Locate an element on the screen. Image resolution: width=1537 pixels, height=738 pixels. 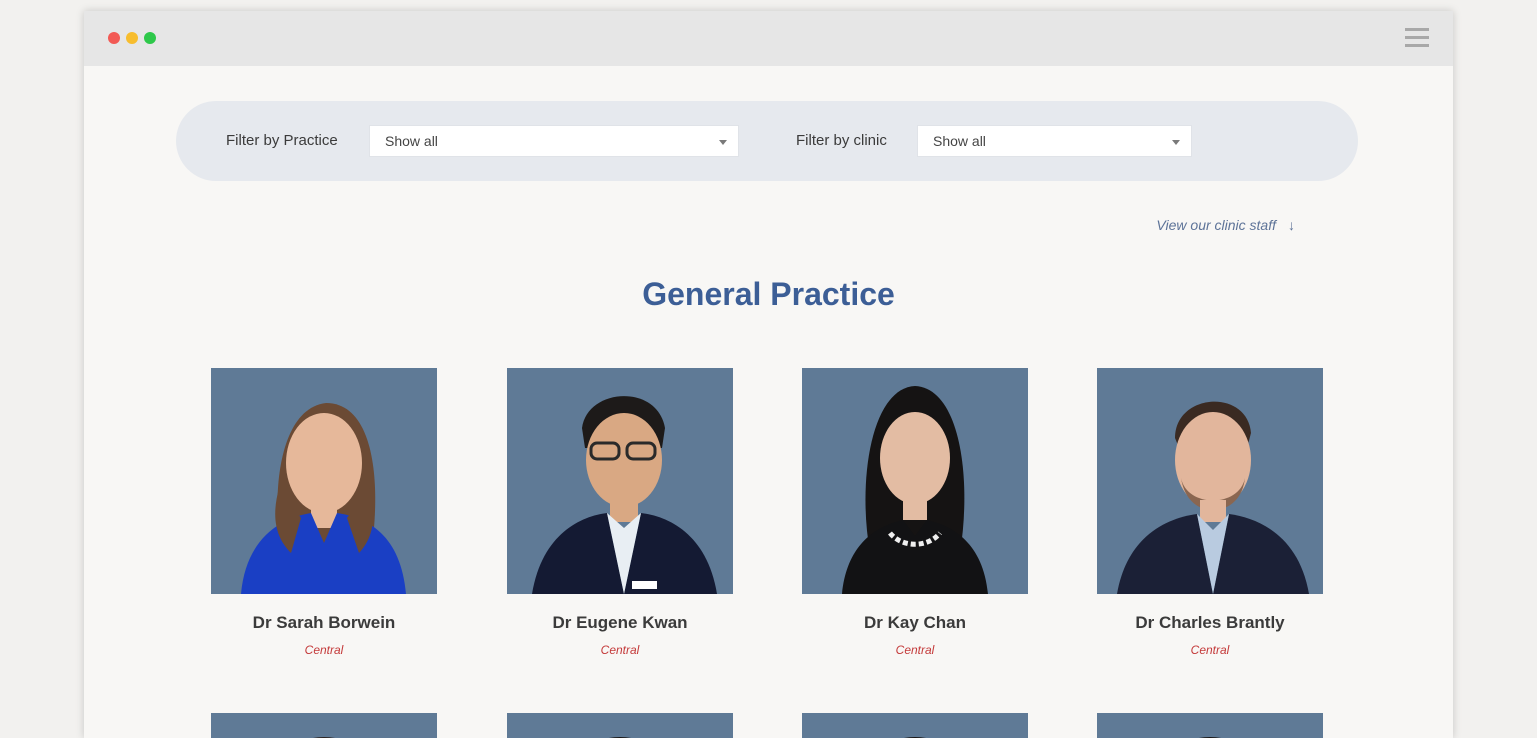
clinic-filter-label: Filter by clinic is located at coordinates (841, 140).